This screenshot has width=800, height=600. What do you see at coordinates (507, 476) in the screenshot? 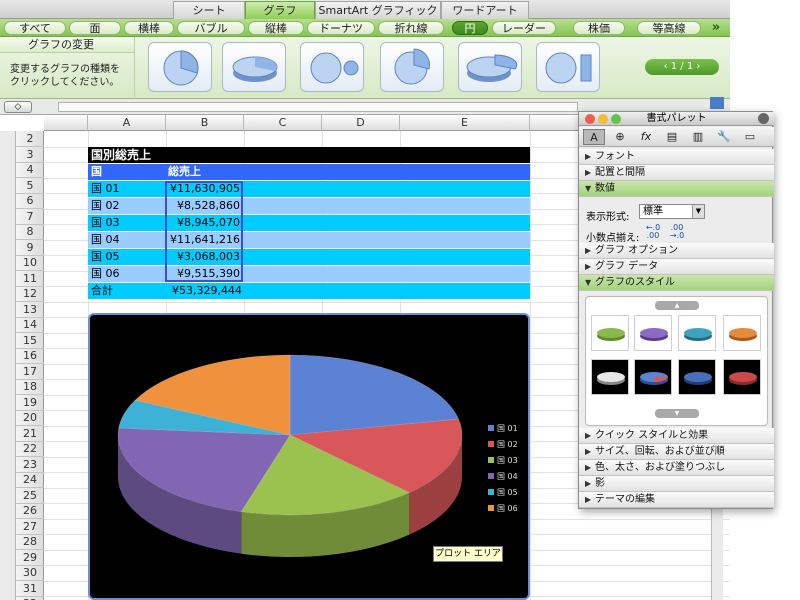
I see `legend-entry: 国 04` at bounding box center [507, 476].